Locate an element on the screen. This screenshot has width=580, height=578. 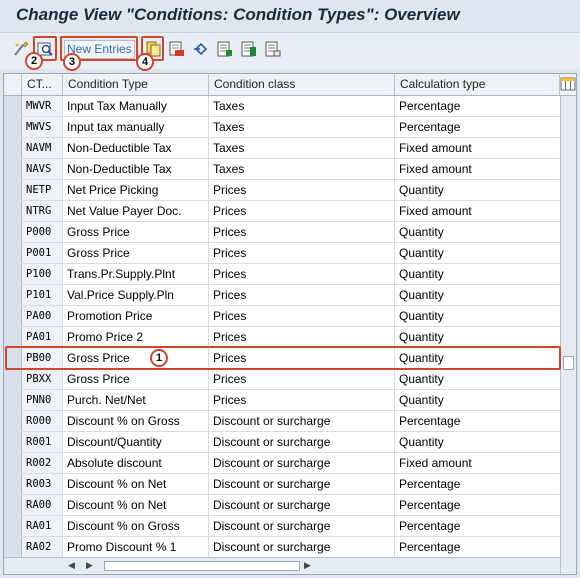
condition-type-code: R000 is located at coordinates (42, 421).